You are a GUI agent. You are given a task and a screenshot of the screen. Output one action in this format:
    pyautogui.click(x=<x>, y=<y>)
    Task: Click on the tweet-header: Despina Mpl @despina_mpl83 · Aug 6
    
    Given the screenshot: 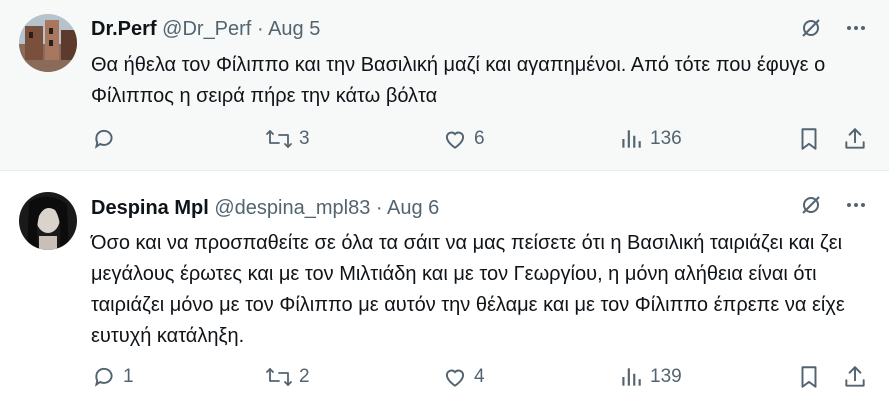 What is the action you would take?
    pyautogui.click(x=265, y=208)
    